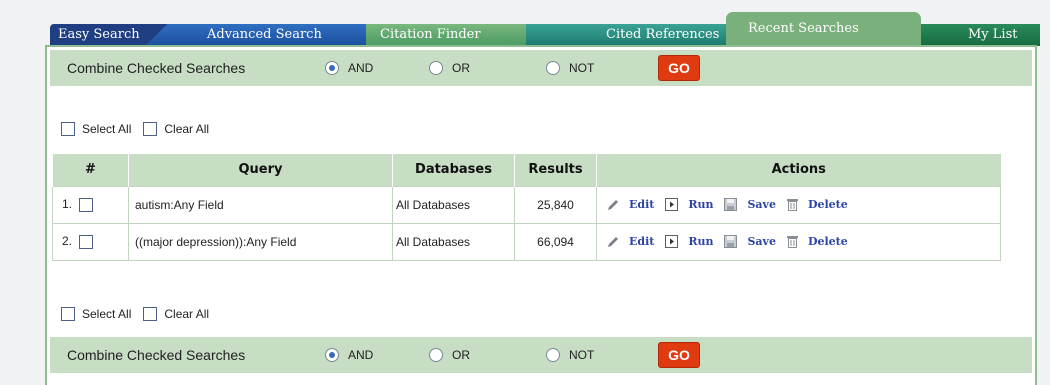 This screenshot has width=1050, height=385. I want to click on select-row-bottom: Select All Clear All, so click(141, 314).